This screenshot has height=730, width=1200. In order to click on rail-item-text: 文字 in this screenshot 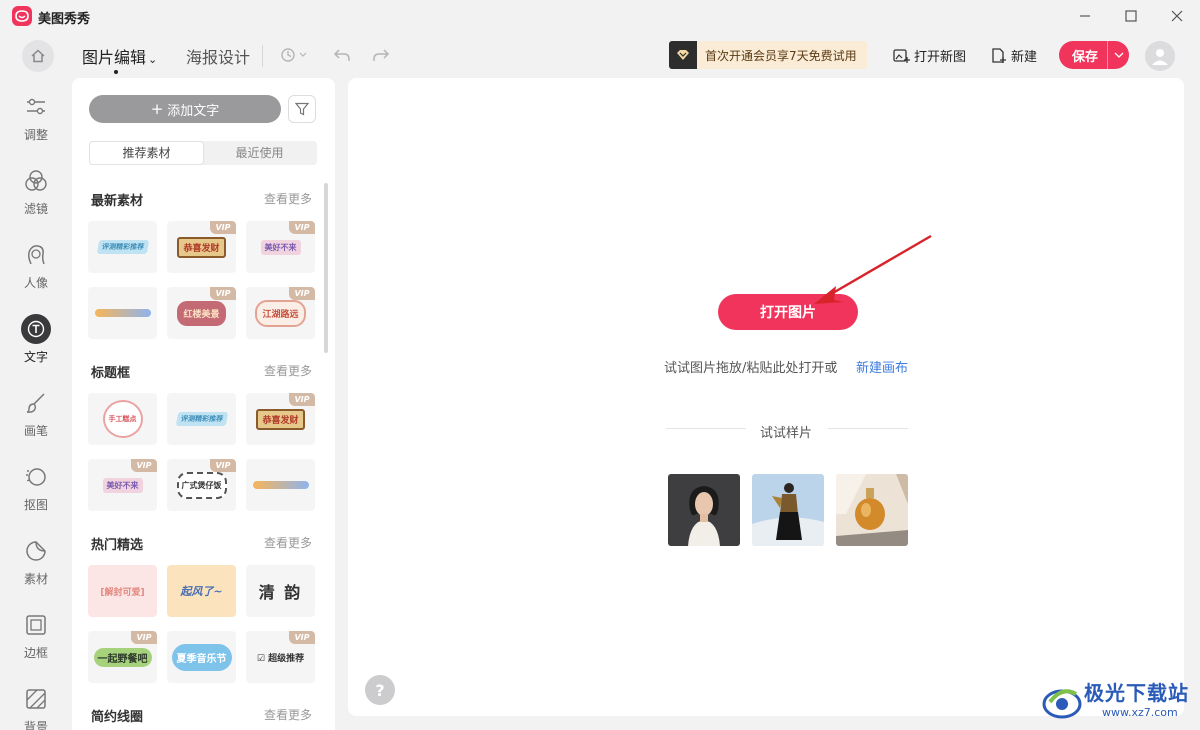, I will do `click(36, 337)`.